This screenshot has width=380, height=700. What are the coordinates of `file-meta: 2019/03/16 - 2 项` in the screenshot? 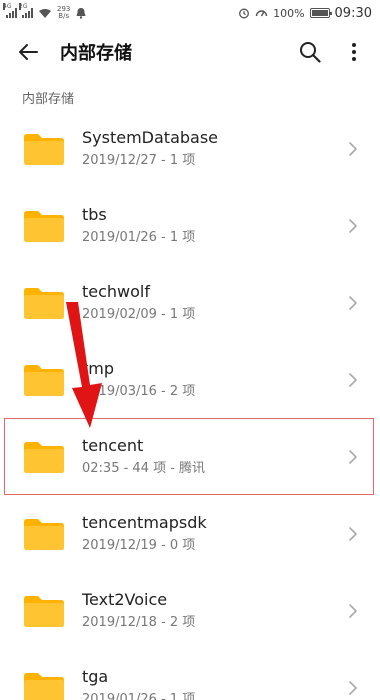 It's located at (139, 391).